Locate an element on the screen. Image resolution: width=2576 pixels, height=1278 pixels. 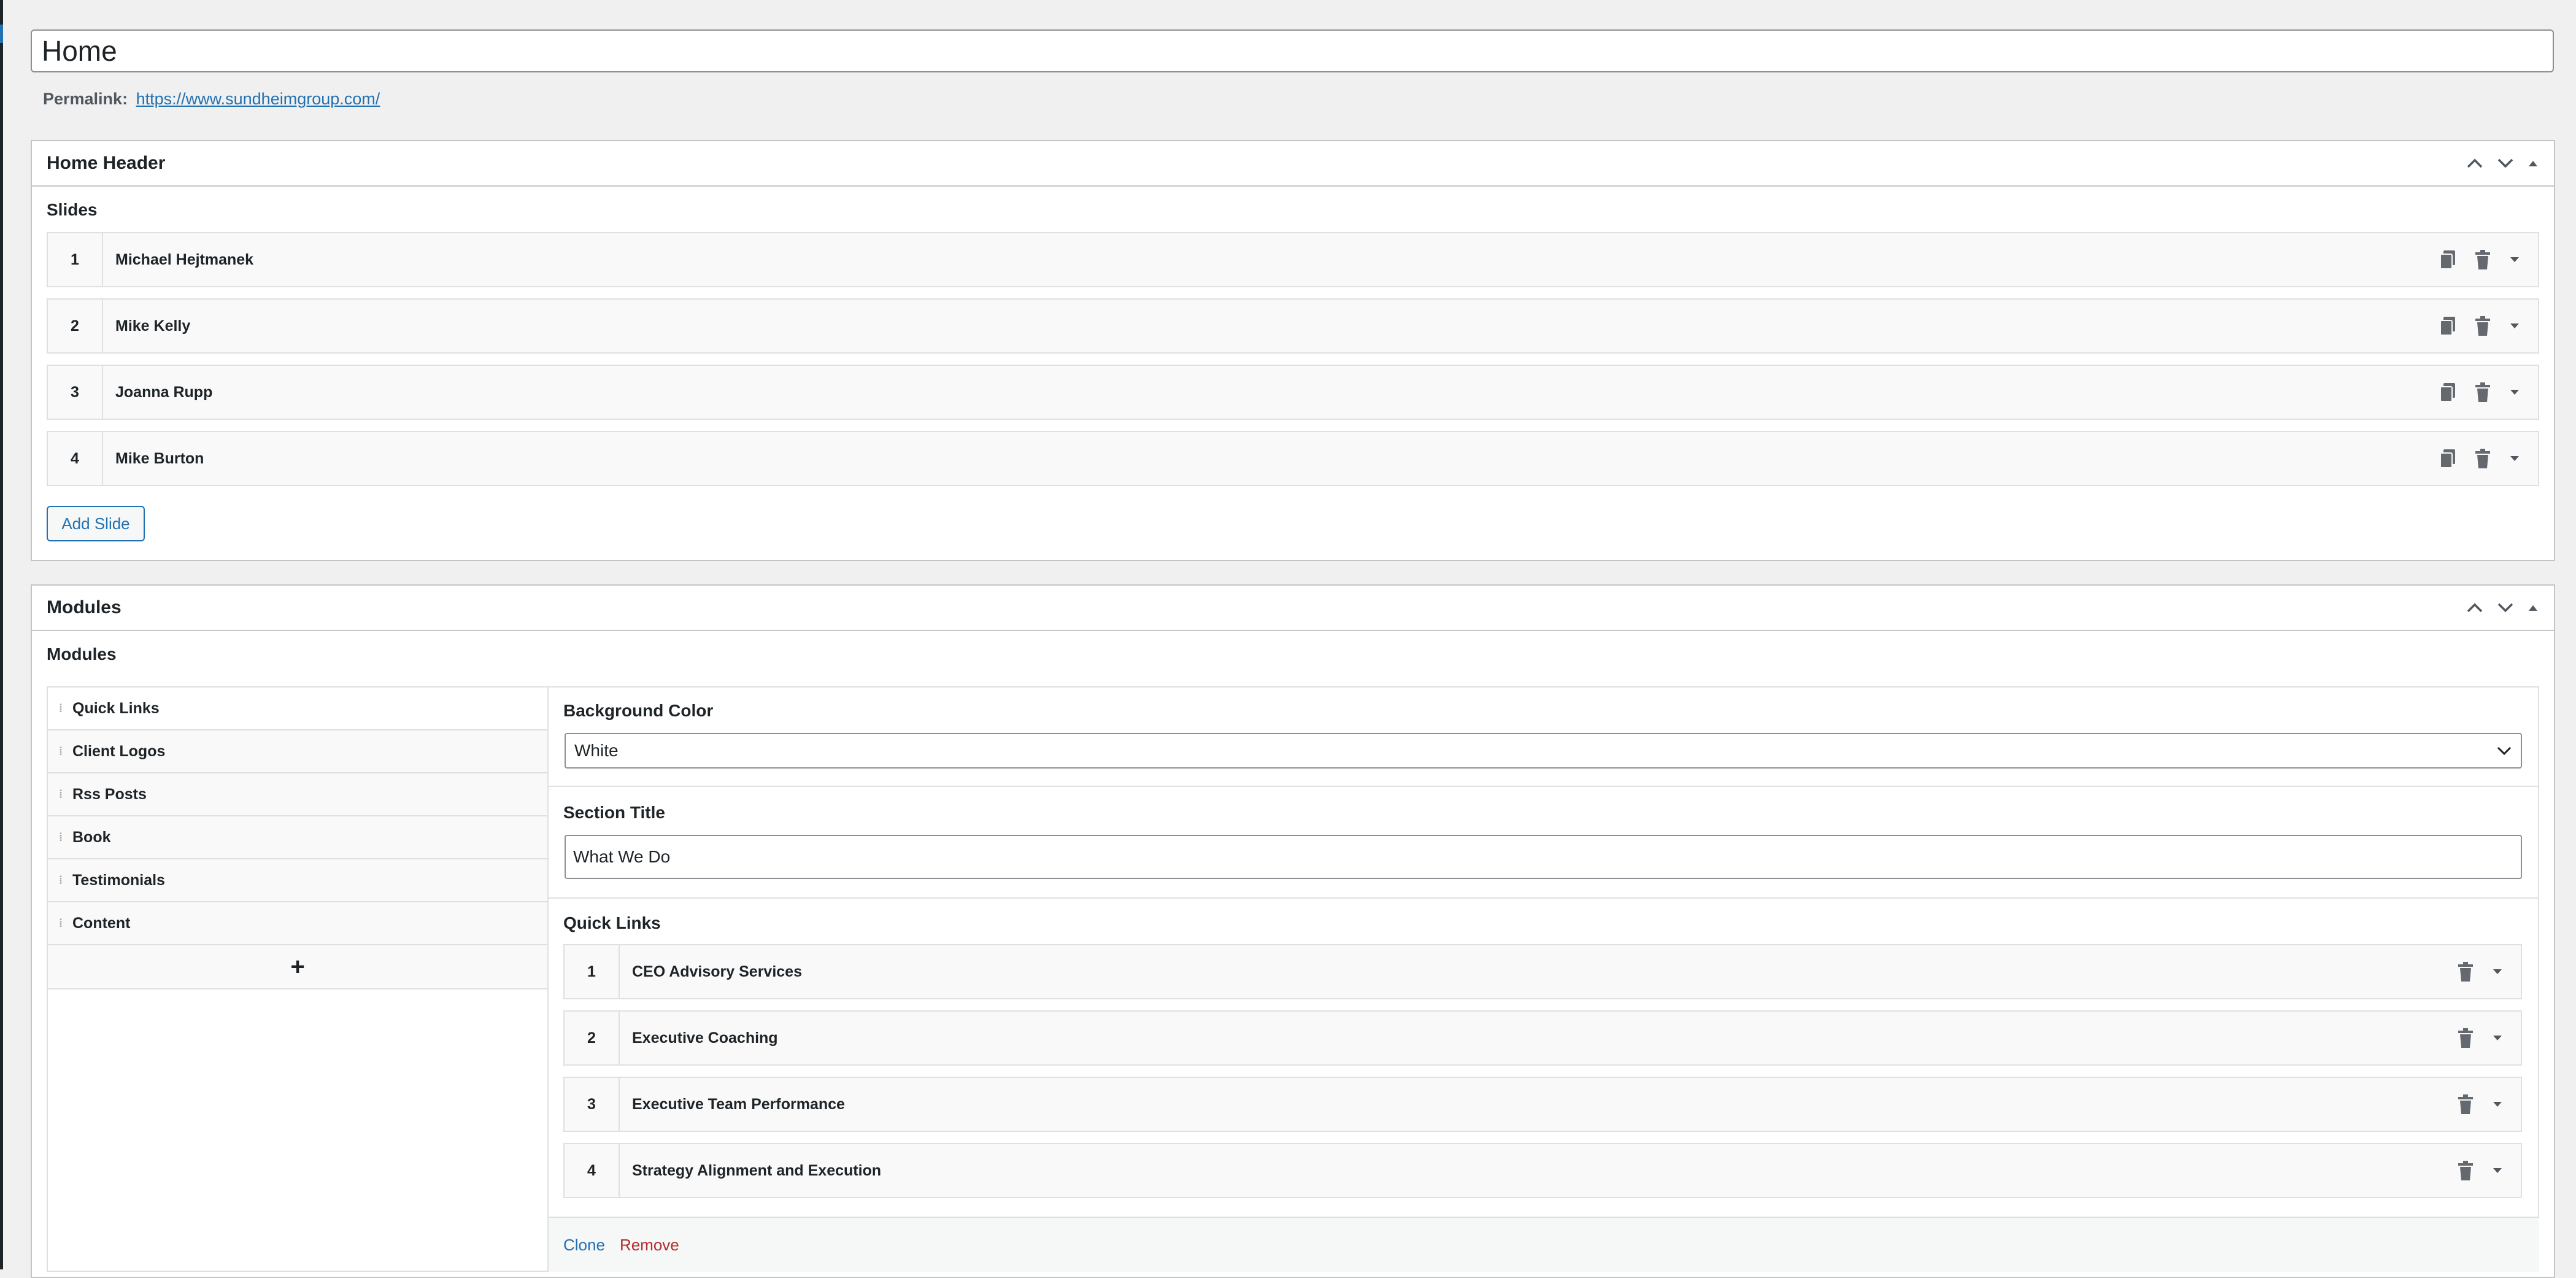
quick-link-row: 3 Executive Team Performance is located at coordinates (1542, 1104).